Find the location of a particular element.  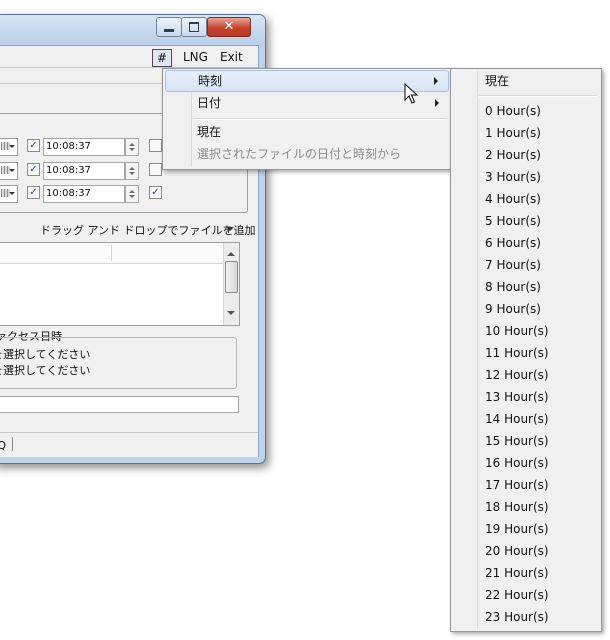

submenu-item-label: 9 Hour(s) is located at coordinates (513, 309).